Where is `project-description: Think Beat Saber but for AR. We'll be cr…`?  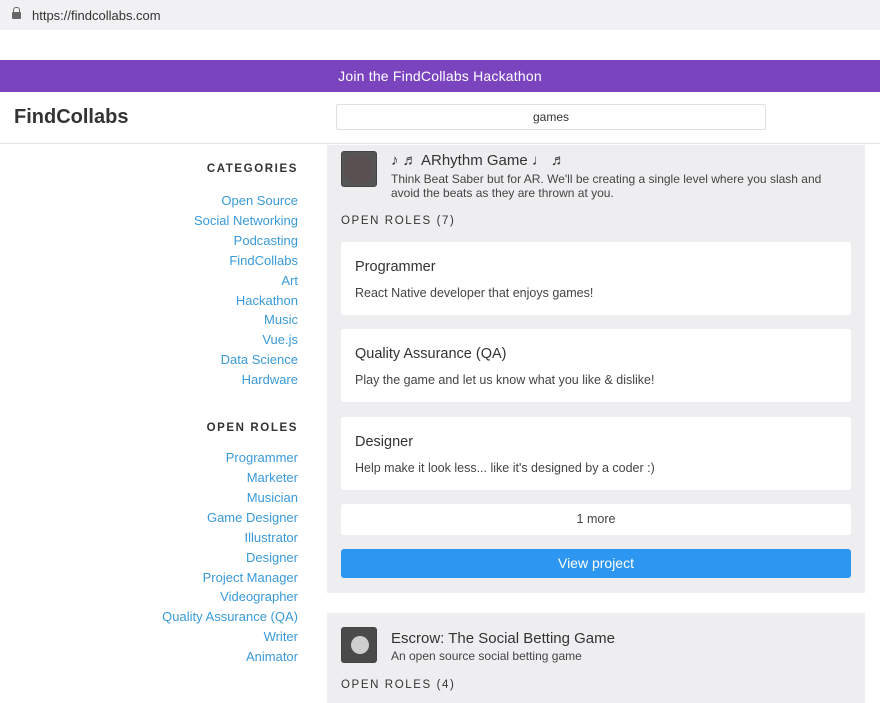 project-description: Think Beat Saber but for AR. We'll be cr… is located at coordinates (606, 186).